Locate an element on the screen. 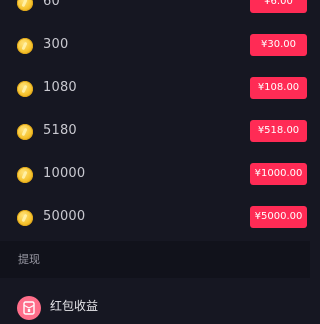  recharge-row: 50000 ¥5000.00 is located at coordinates (155, 217).